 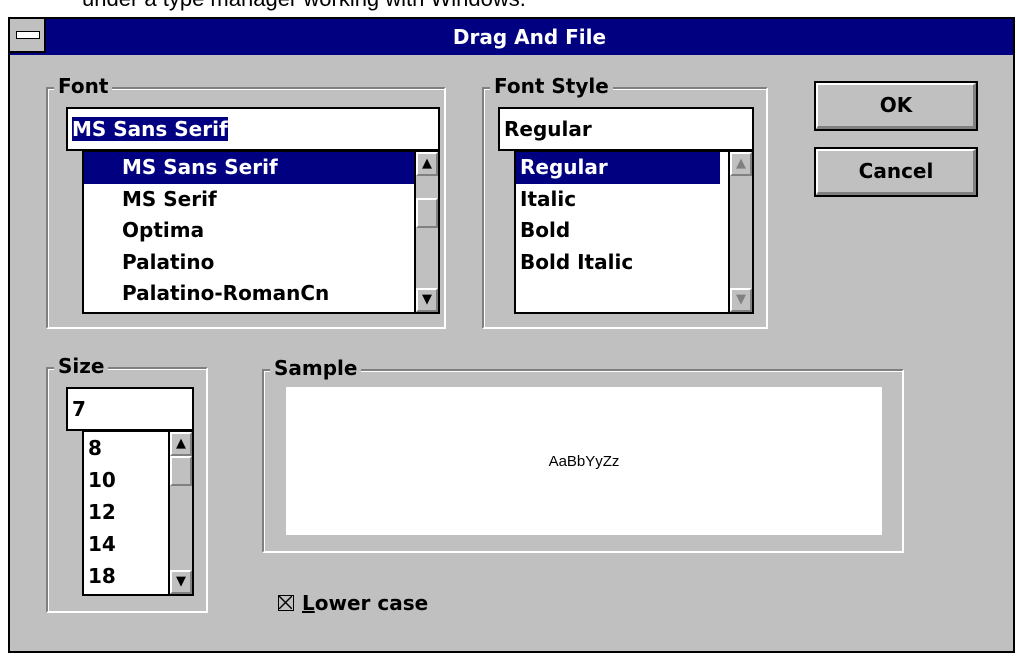 I want to click on font-list-item: Optima, so click(x=249, y=231).